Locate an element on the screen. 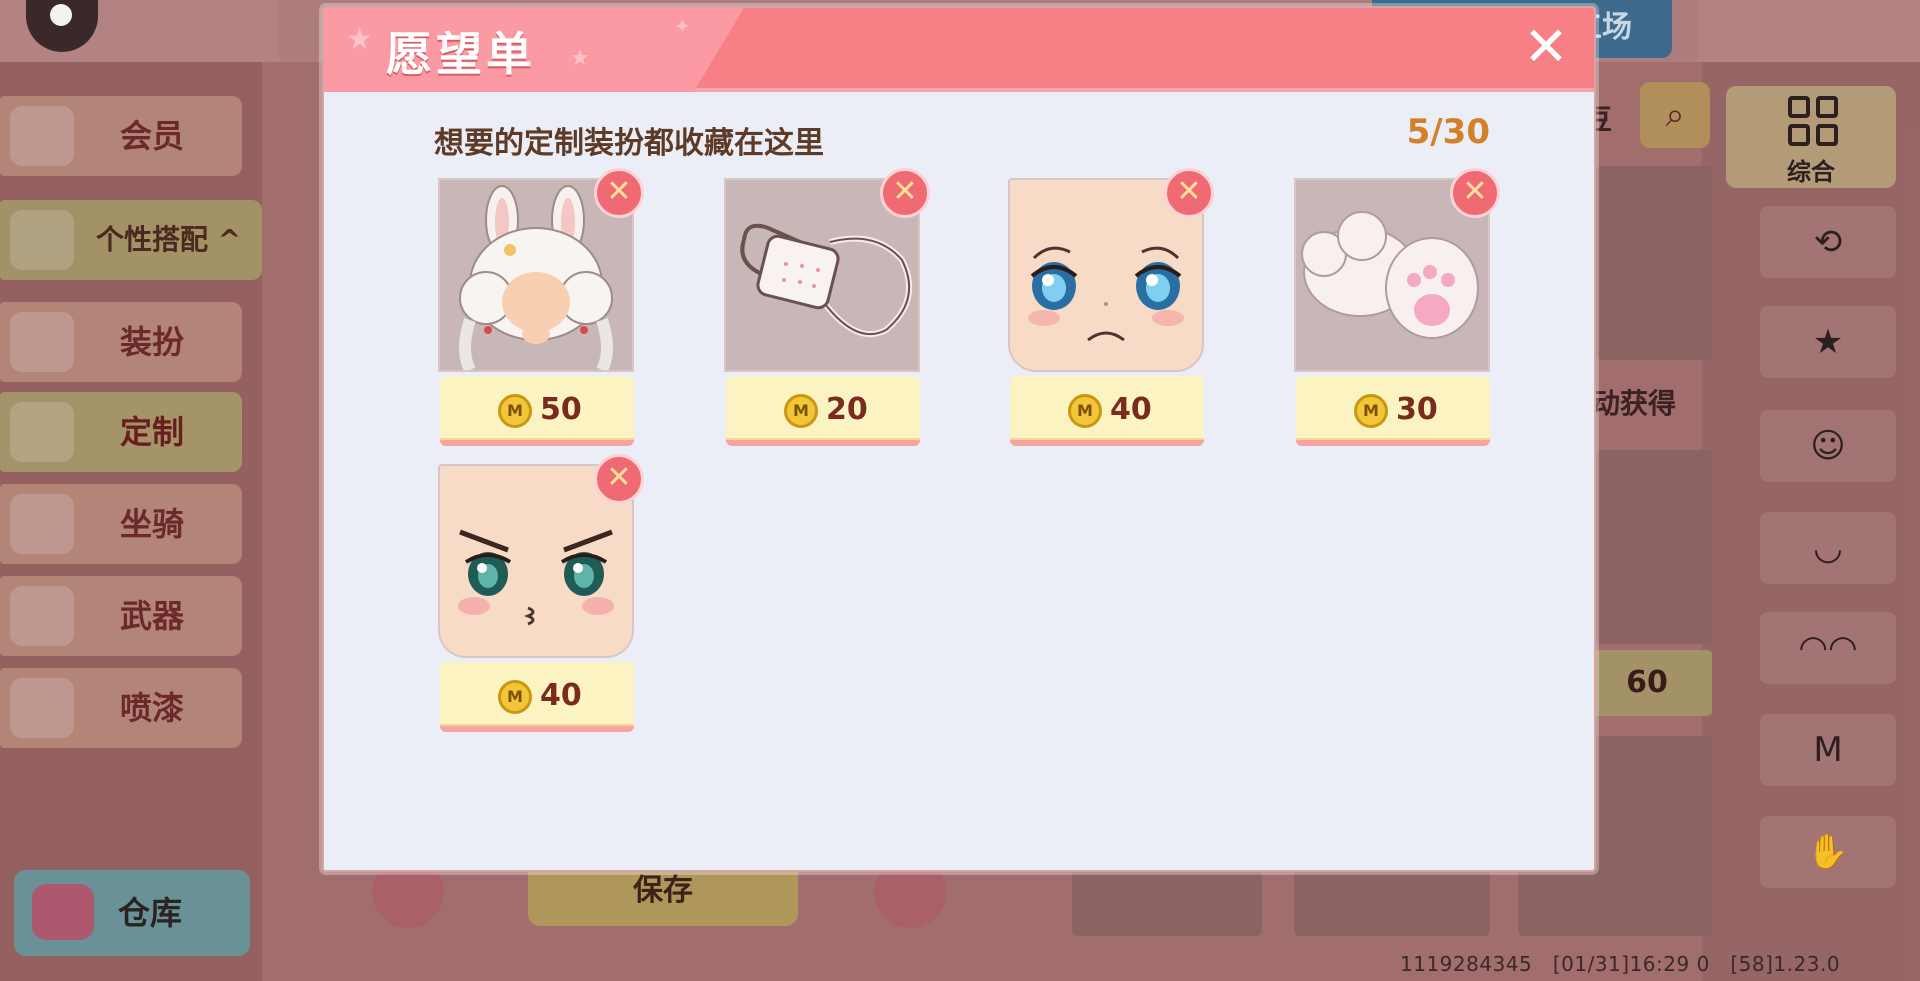  buy-button: M 50 is located at coordinates (537, 411).